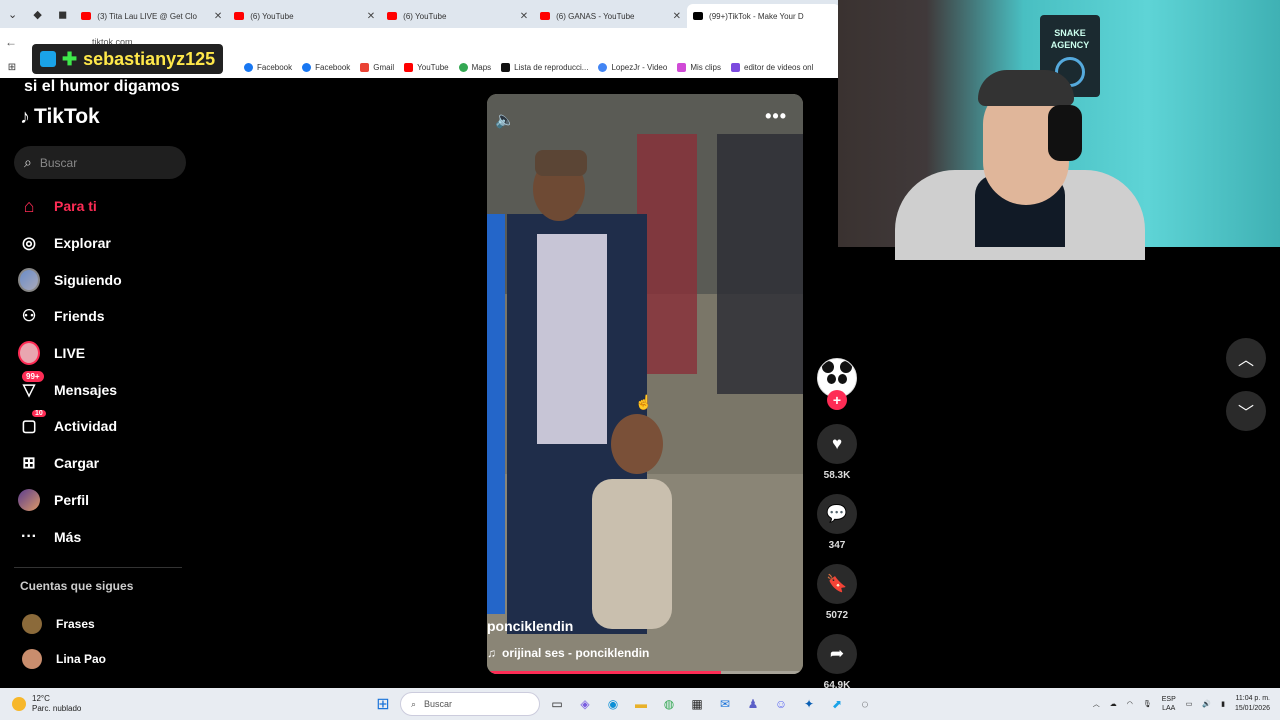 This screenshot has width=1280, height=720. Describe the element at coordinates (641, 704) in the screenshot. I see `file-explorer-icon: ▬` at that location.